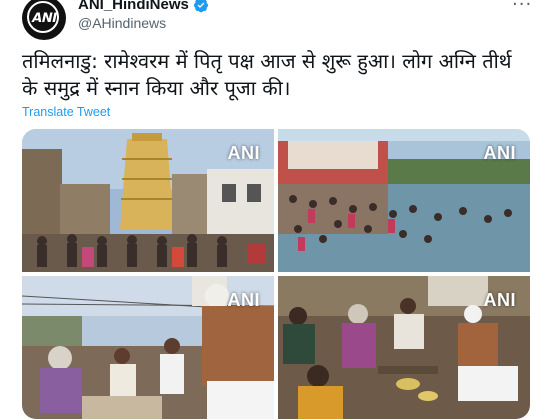 The width and height of the screenshot is (545, 420). I want to click on author-handle: @AHindinews, so click(122, 23).